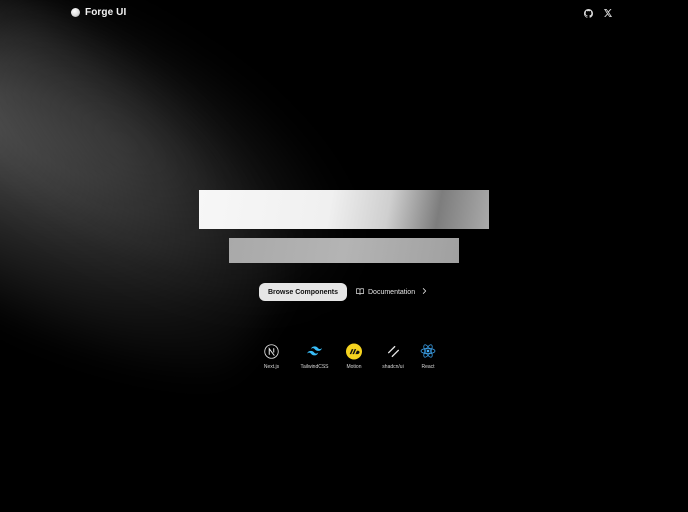  What do you see at coordinates (314, 367) in the screenshot?
I see `tech-label: TailwindCSS` at bounding box center [314, 367].